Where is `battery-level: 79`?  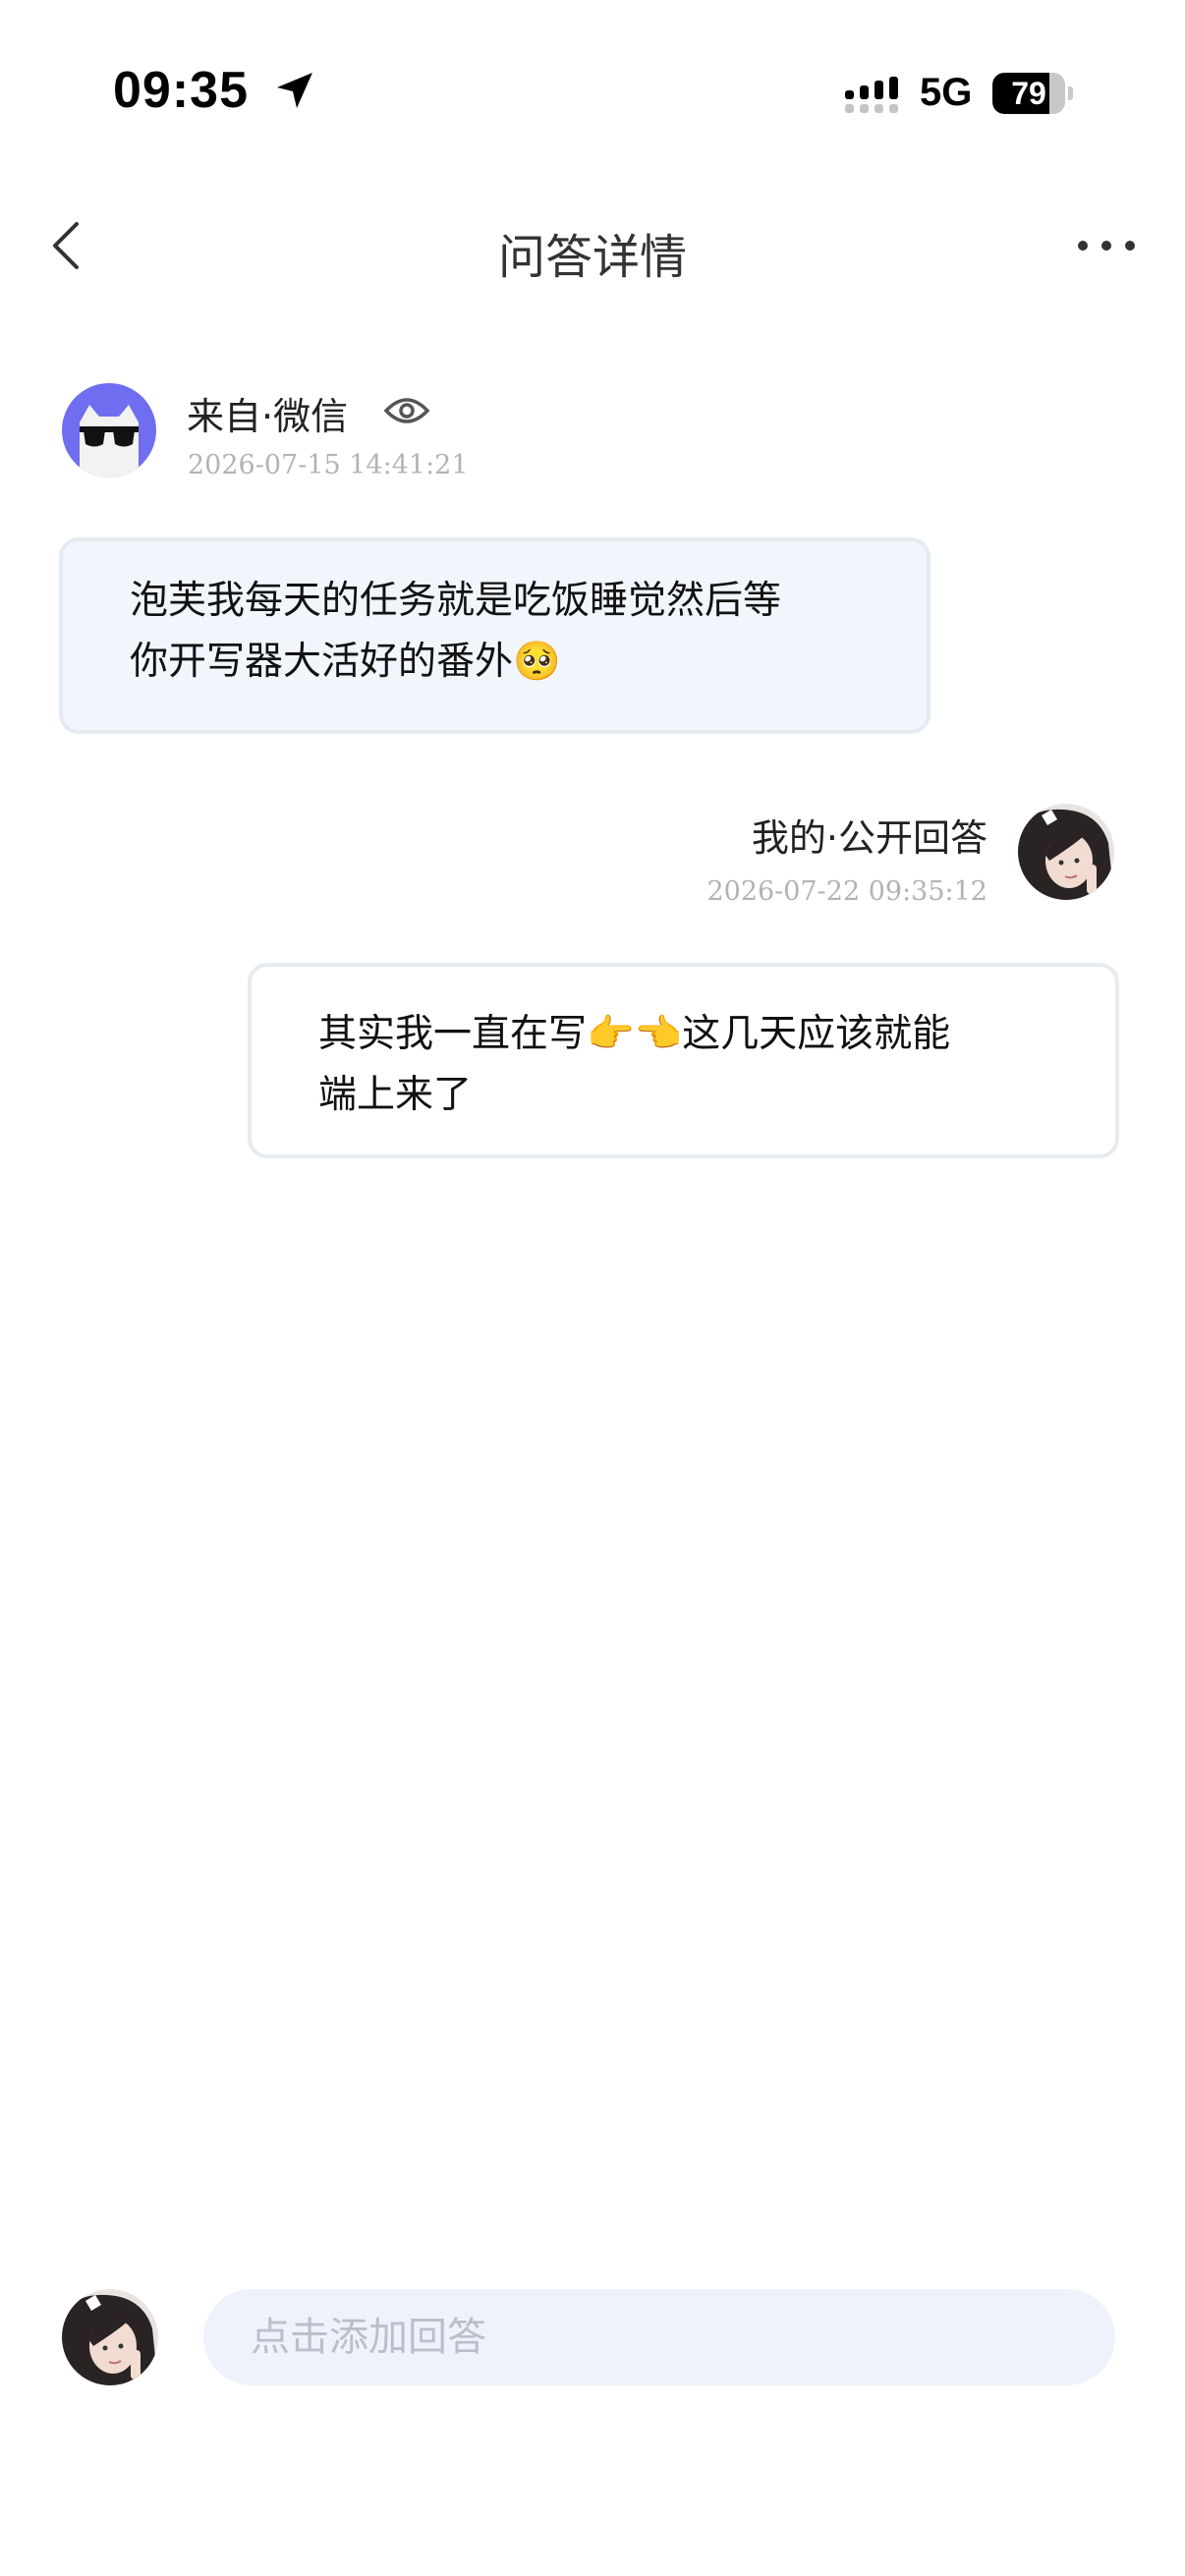
battery-level: 79 is located at coordinates (1029, 93).